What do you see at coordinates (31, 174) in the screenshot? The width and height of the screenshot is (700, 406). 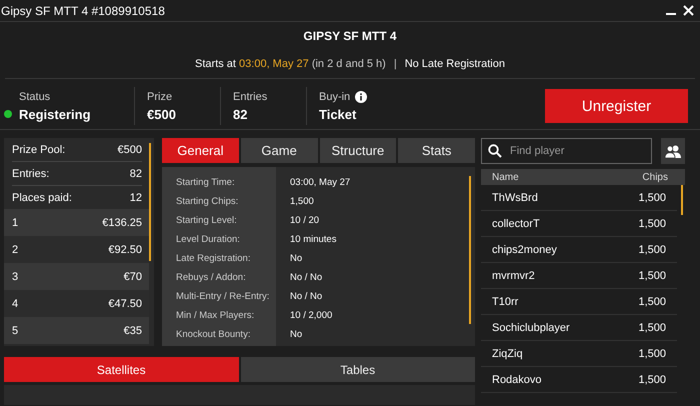 I see `prize-label: Entries:` at bounding box center [31, 174].